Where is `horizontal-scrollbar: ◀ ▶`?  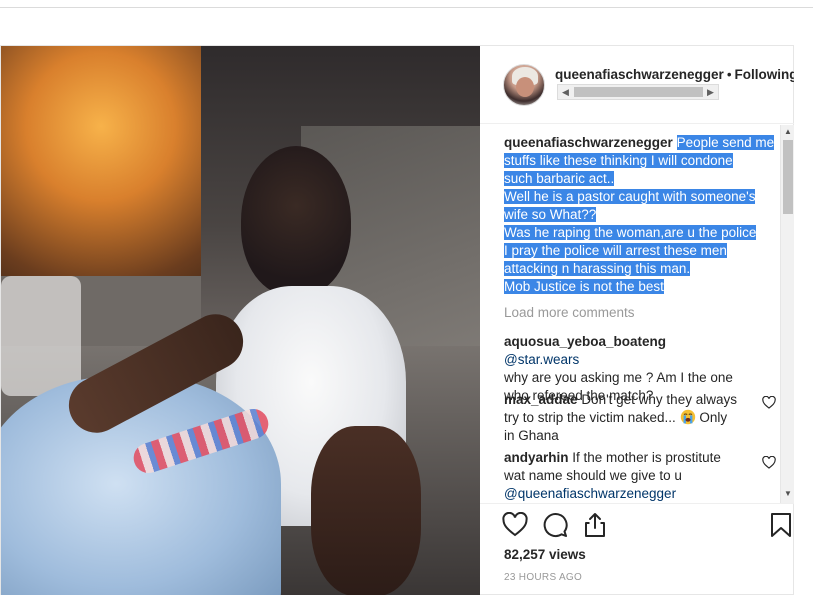
horizontal-scrollbar: ◀ ▶ is located at coordinates (638, 92).